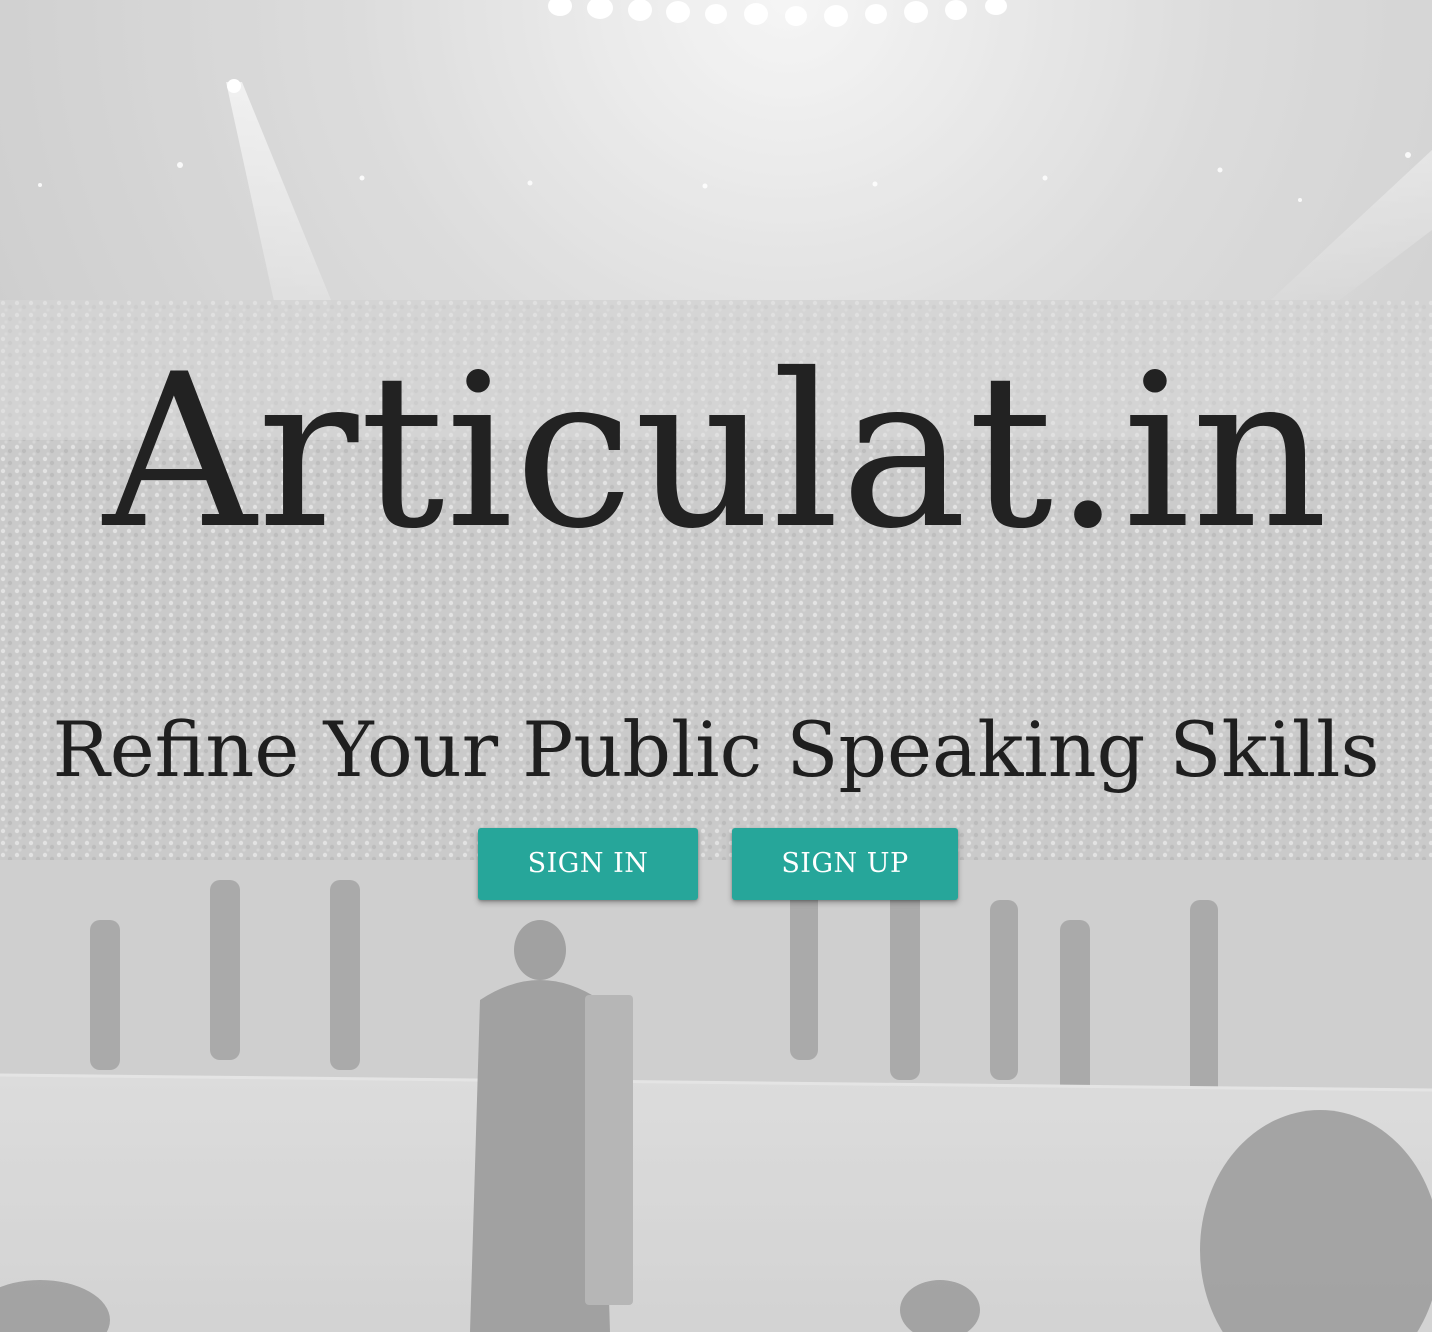 This screenshot has height=1332, width=1432. I want to click on sign-in-button: SIGN IN, so click(588, 864).